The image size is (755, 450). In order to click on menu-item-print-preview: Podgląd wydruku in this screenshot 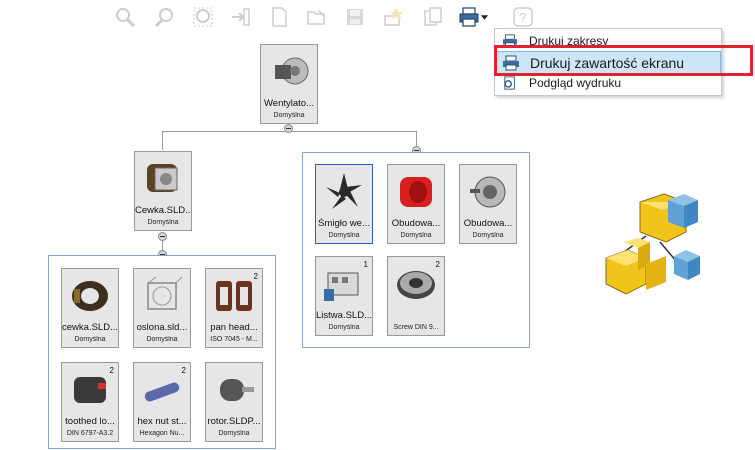, I will do `click(608, 83)`.